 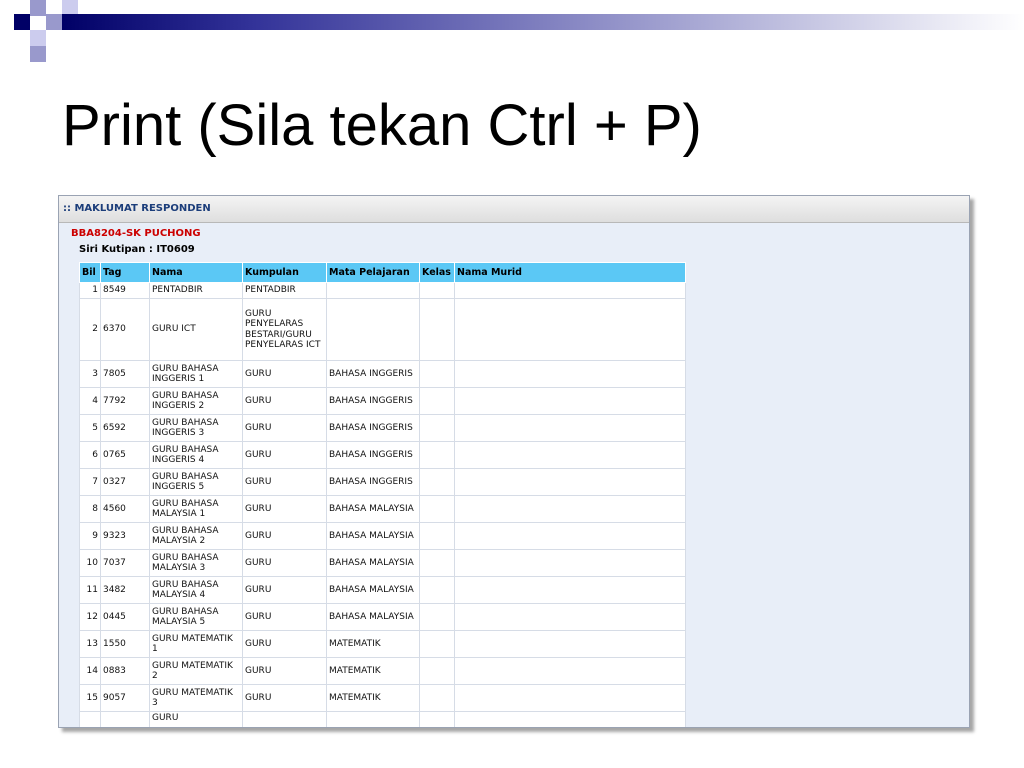 I want to click on cell-bil: 3, so click(x=90, y=374).